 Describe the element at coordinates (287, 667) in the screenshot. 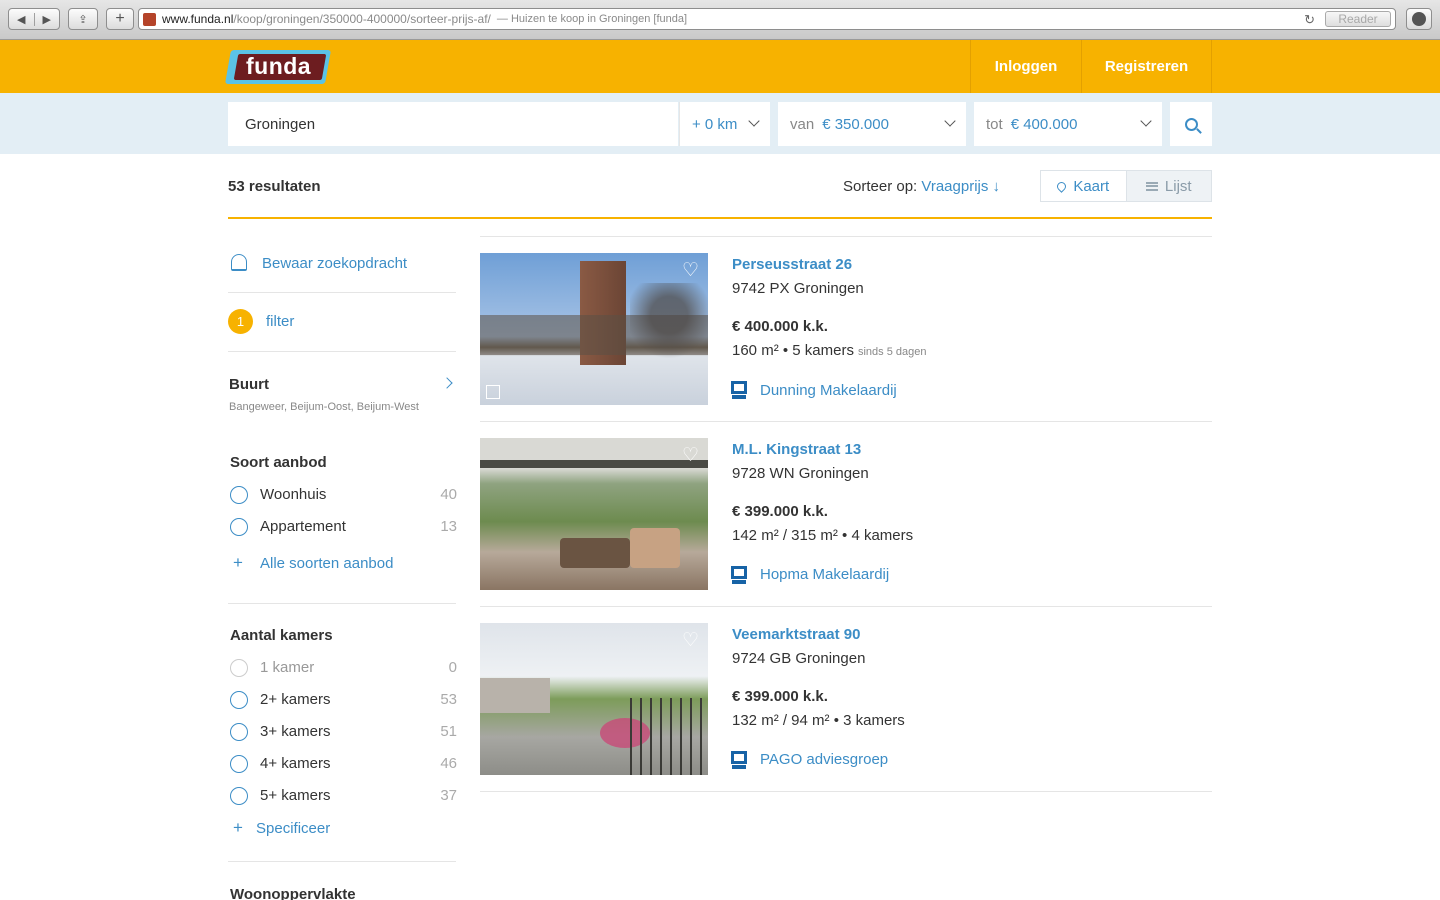

I see `kamers-1-label: 1 kamer` at that location.